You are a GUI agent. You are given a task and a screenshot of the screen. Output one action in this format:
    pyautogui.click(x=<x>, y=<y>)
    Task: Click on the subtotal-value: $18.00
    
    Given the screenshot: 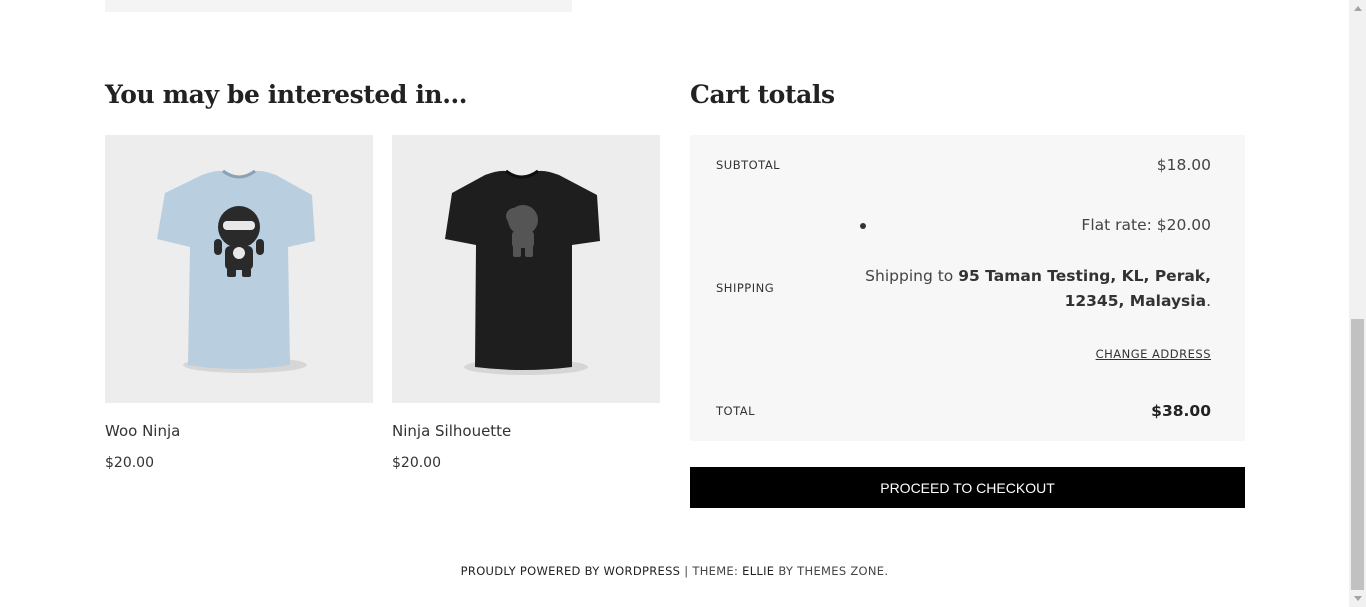 What is the action you would take?
    pyautogui.click(x=1183, y=165)
    